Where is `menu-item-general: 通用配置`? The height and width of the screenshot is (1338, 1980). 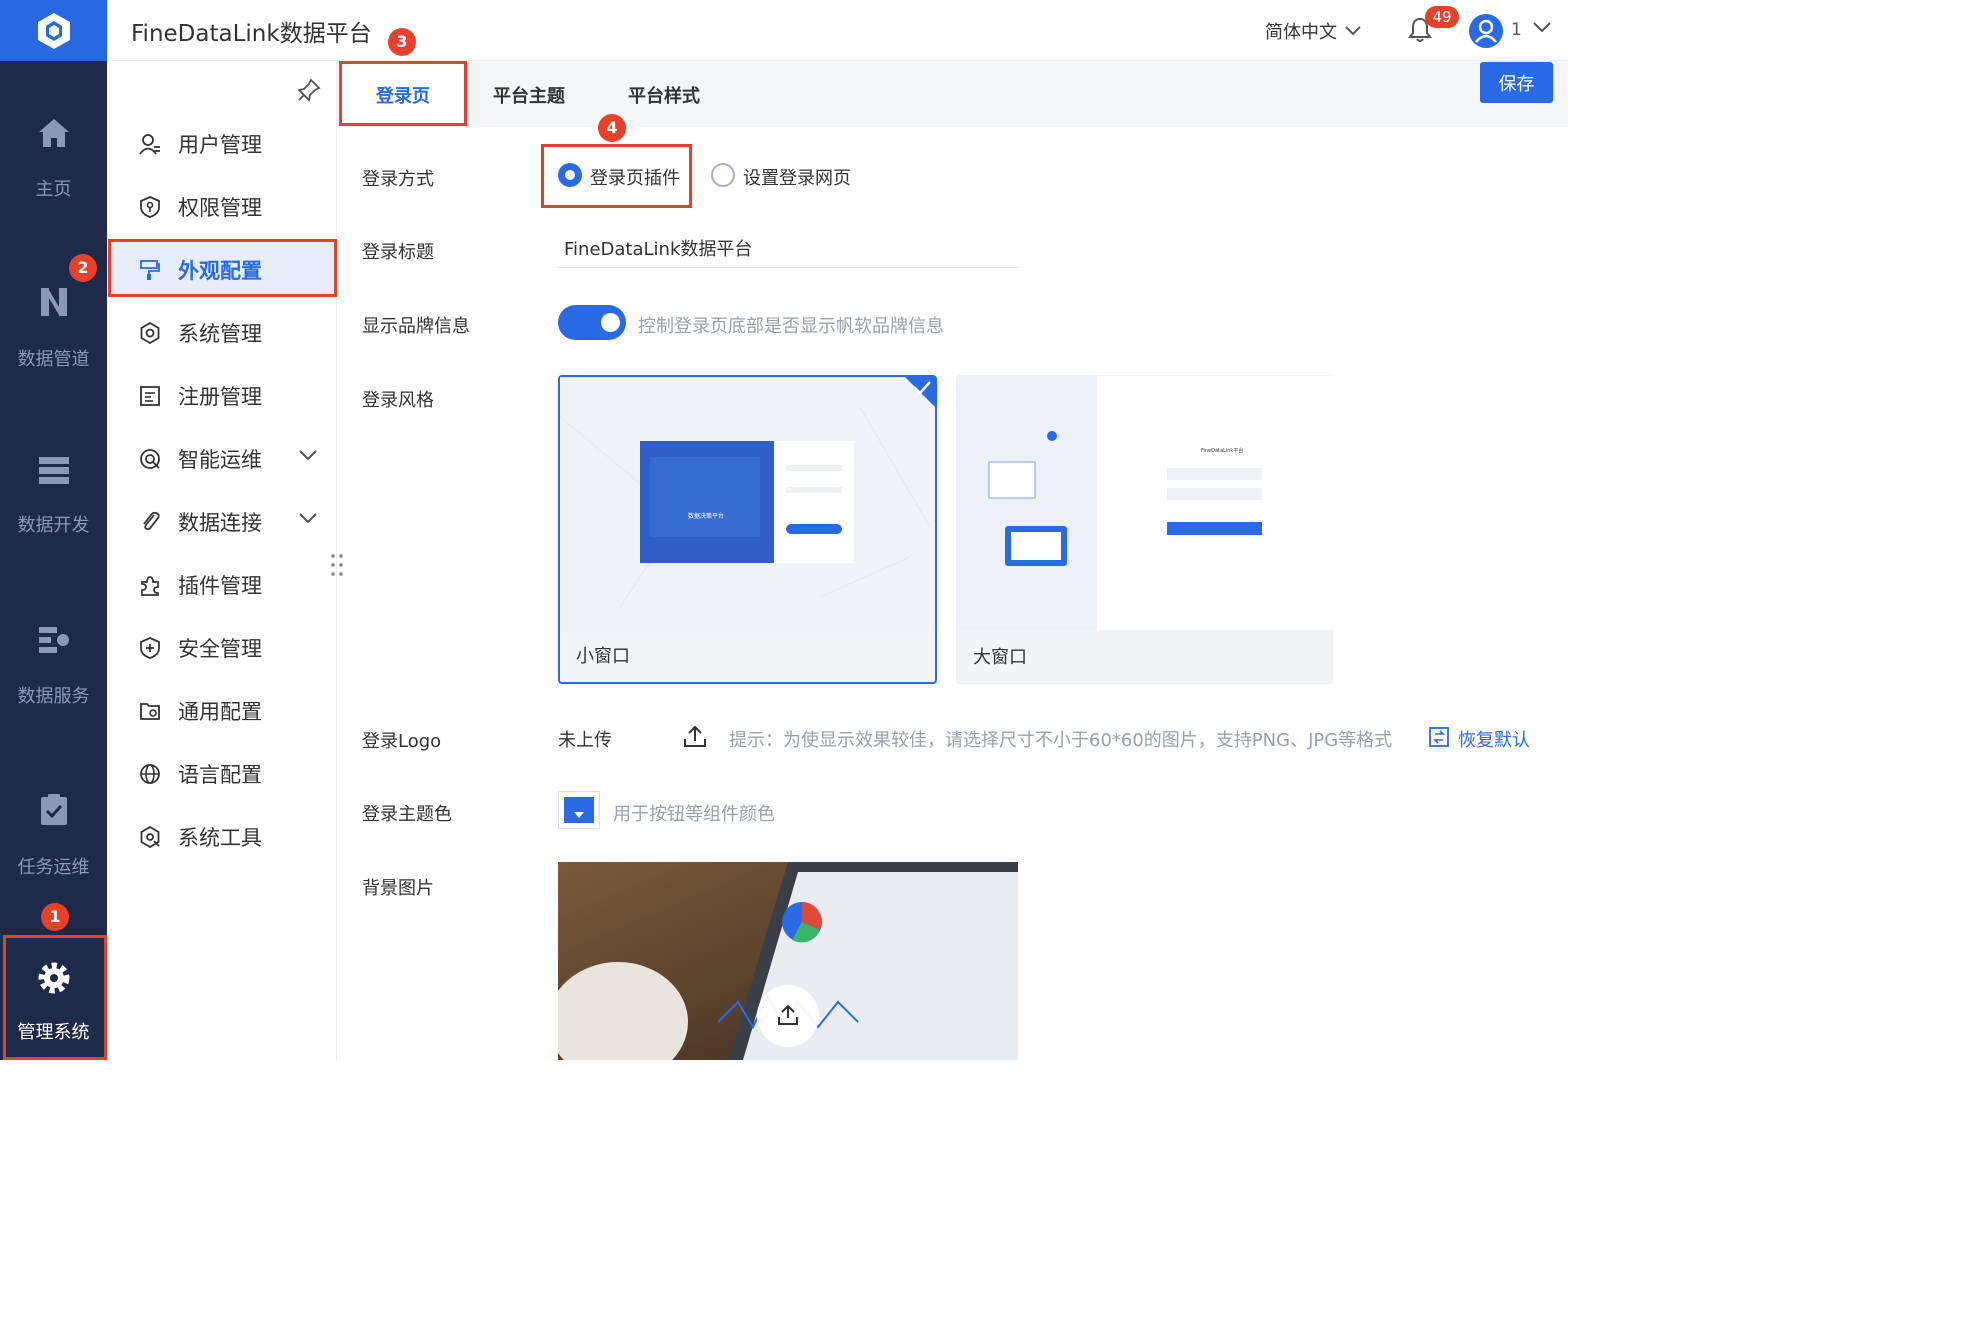 menu-item-general: 通用配置 is located at coordinates (222, 710).